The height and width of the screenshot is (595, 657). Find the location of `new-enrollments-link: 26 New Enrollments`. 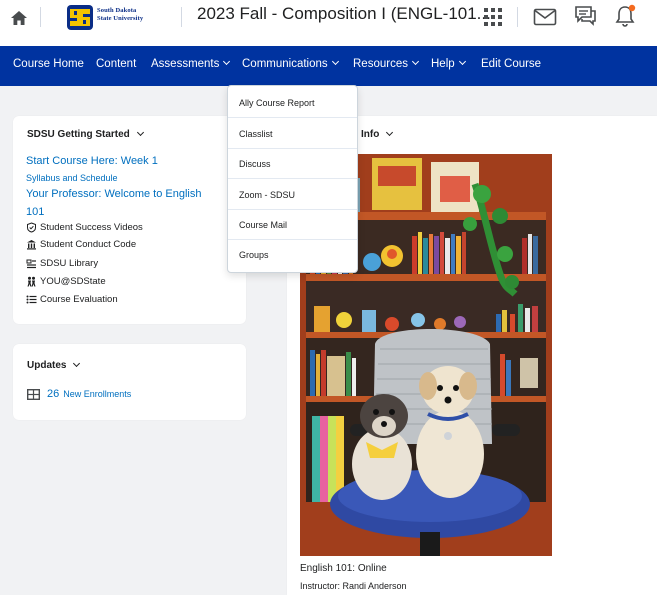

new-enrollments-link: 26 New Enrollments is located at coordinates (79, 394).